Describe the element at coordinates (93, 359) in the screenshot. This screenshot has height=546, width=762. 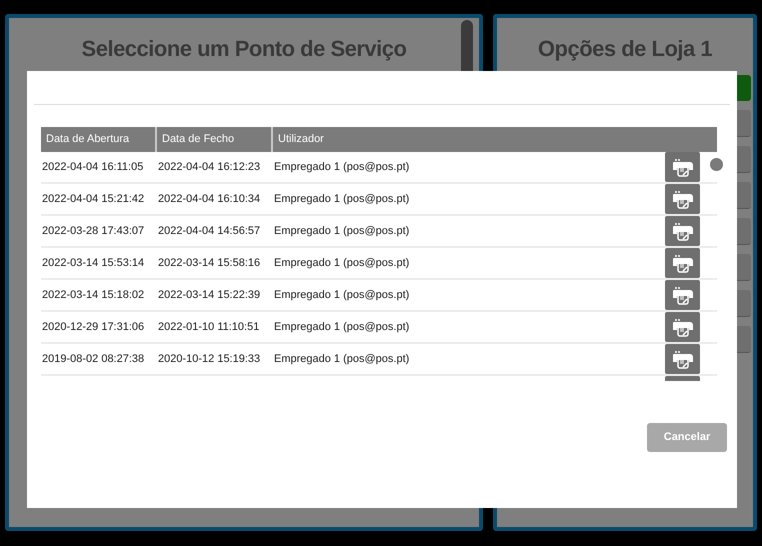
I see `table-cell-text: 2019-08-02 08:27:38` at that location.